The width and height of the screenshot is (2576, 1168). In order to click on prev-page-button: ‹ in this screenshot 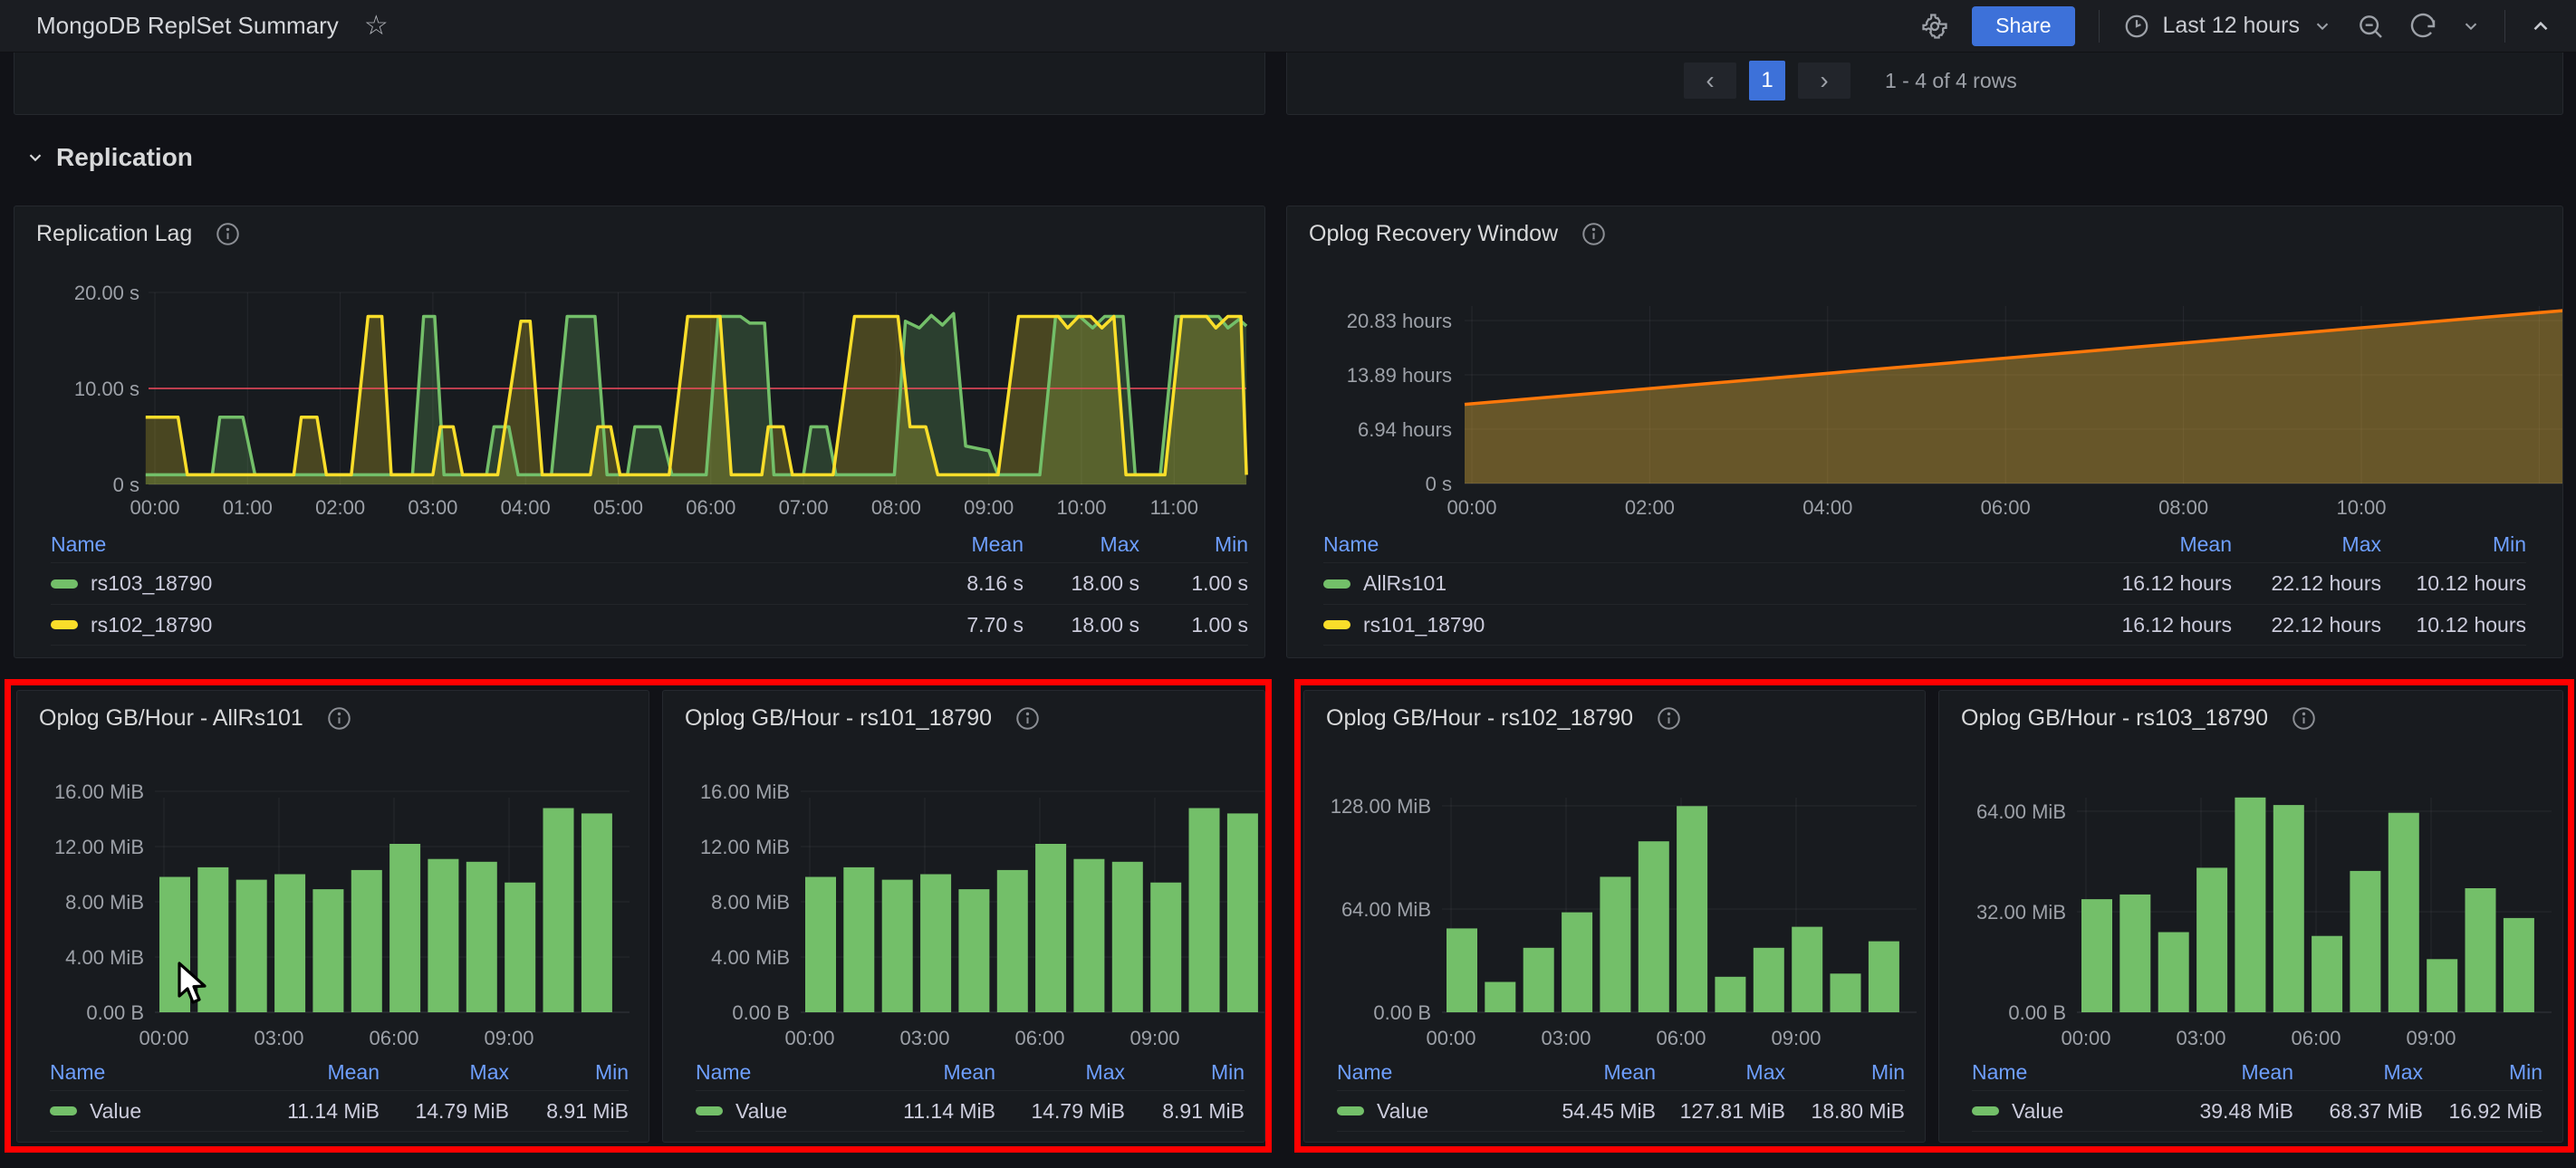, I will do `click(1710, 80)`.